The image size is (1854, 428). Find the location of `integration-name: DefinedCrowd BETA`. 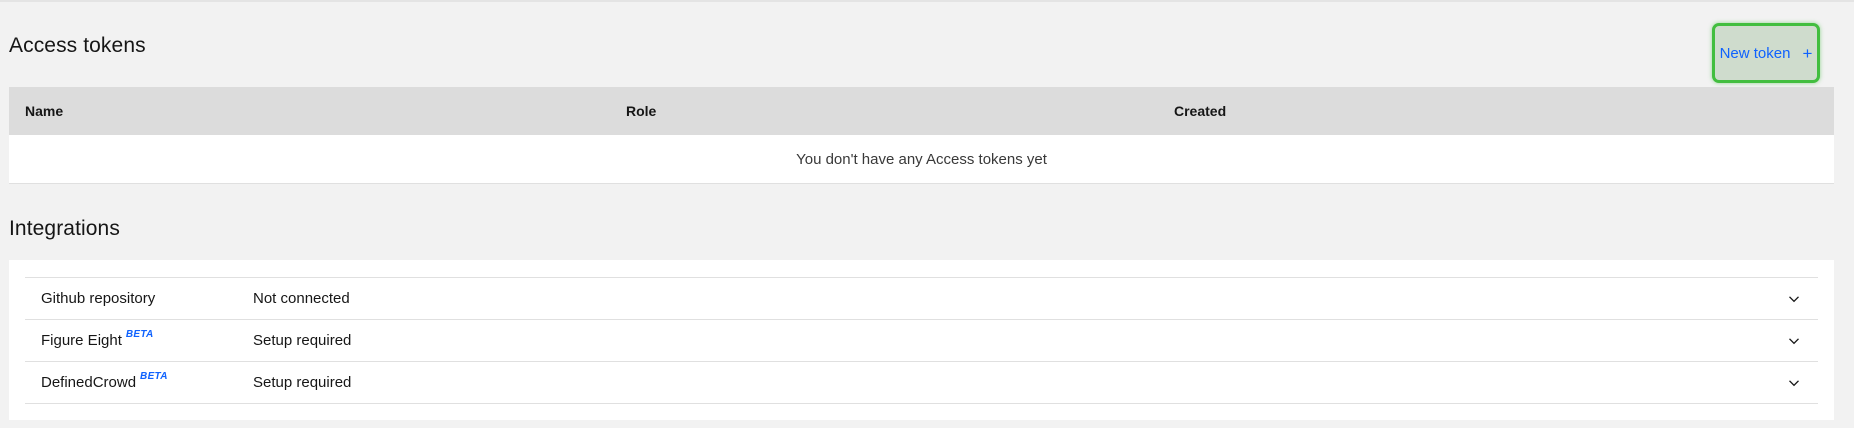

integration-name: DefinedCrowd BETA is located at coordinates (104, 382).